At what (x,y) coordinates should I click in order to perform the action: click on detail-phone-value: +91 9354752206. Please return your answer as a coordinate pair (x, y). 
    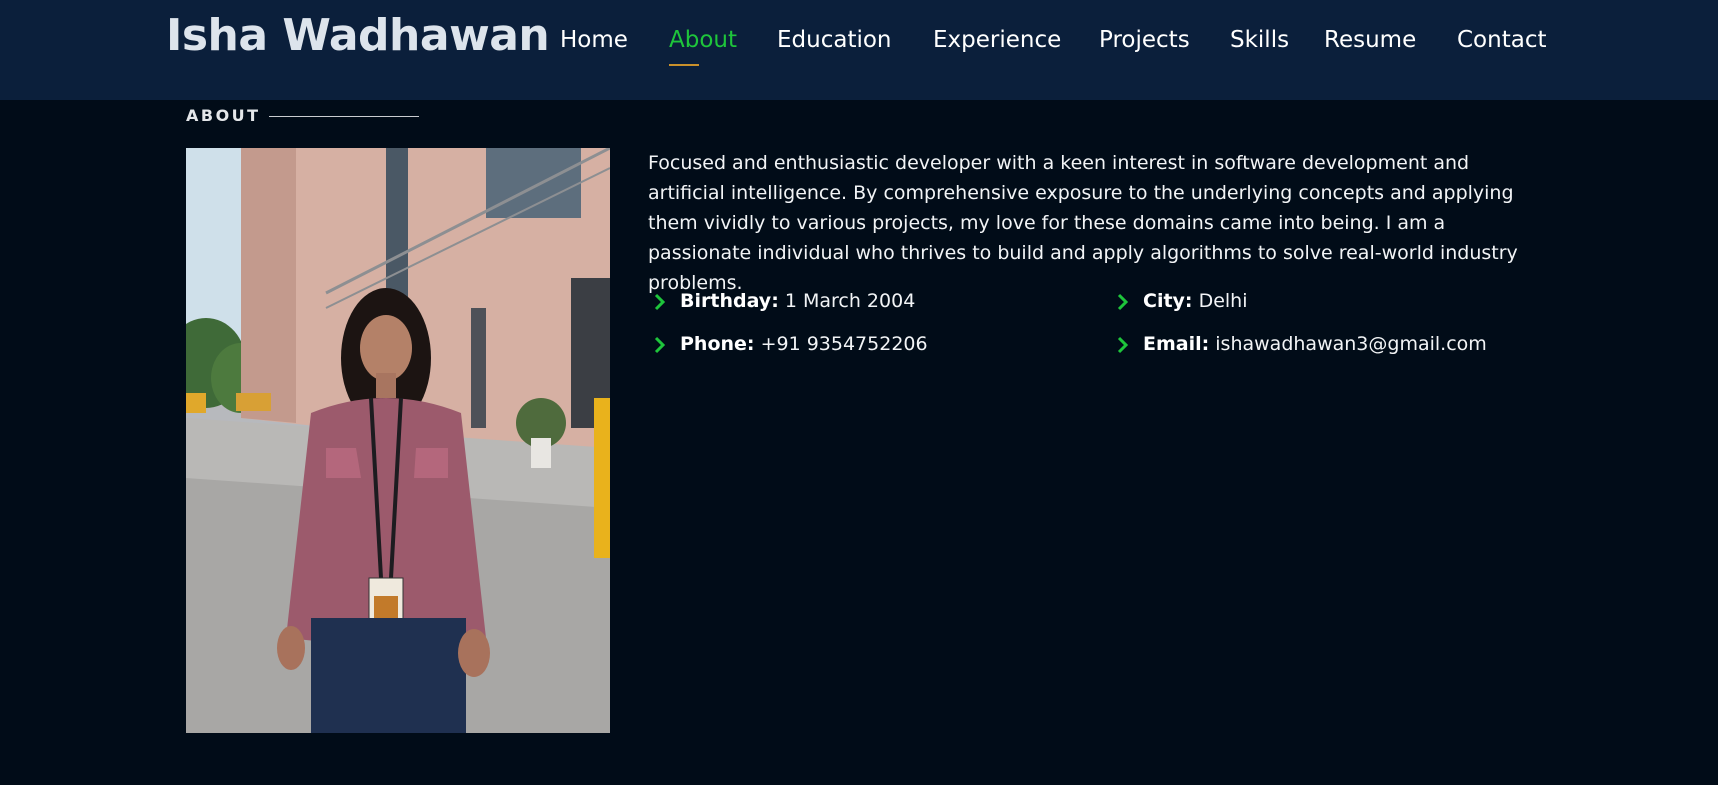
    Looking at the image, I should click on (844, 344).